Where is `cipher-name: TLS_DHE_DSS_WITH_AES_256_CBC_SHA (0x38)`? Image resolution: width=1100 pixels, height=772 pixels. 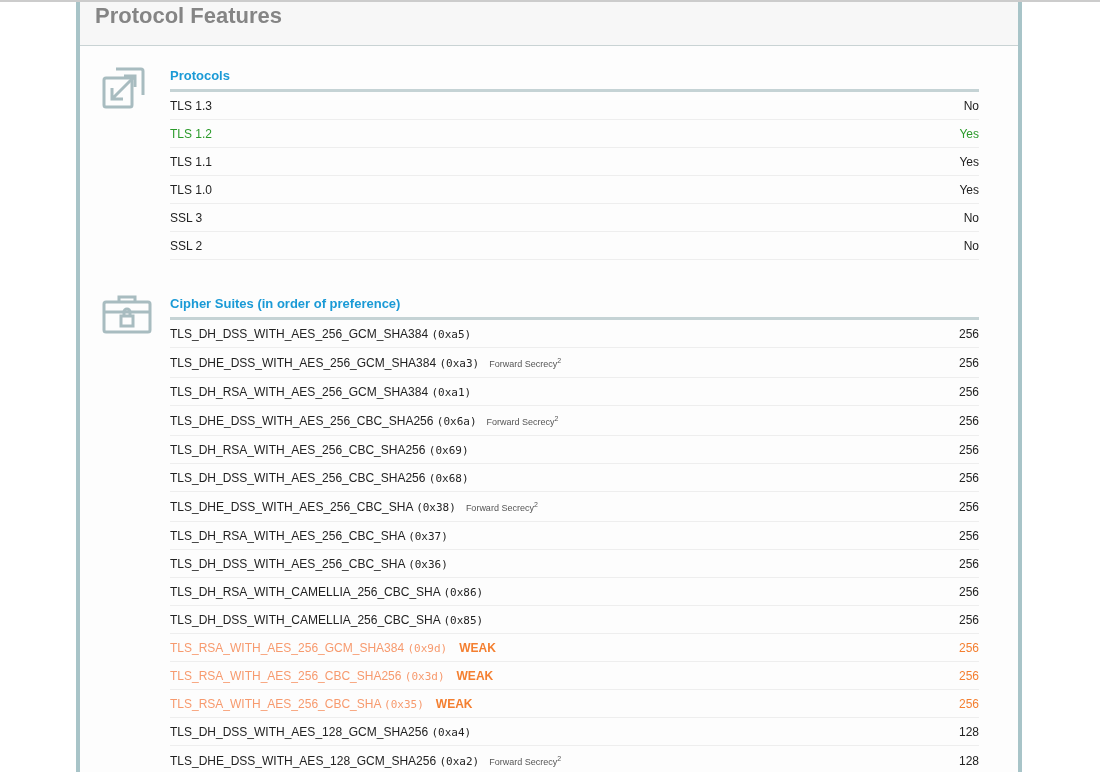 cipher-name: TLS_DHE_DSS_WITH_AES_256_CBC_SHA (0x38) is located at coordinates (313, 506).